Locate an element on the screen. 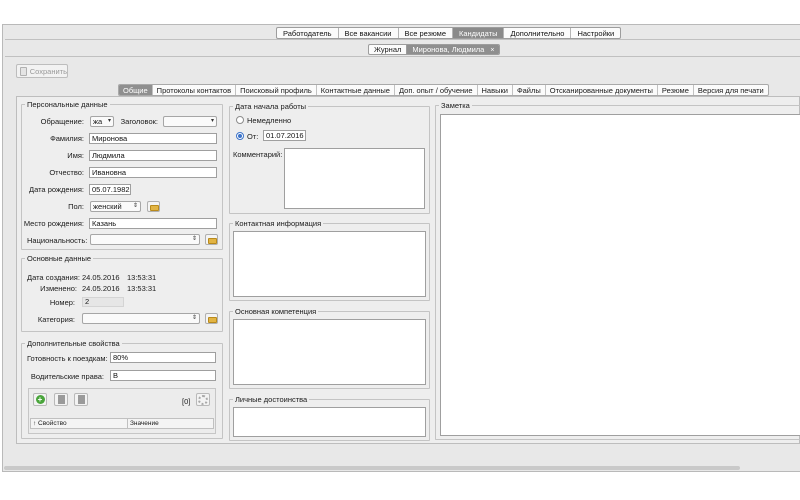 This screenshot has width=800, height=500. travel-label: Готовность к поездкам: is located at coordinates (67, 358).